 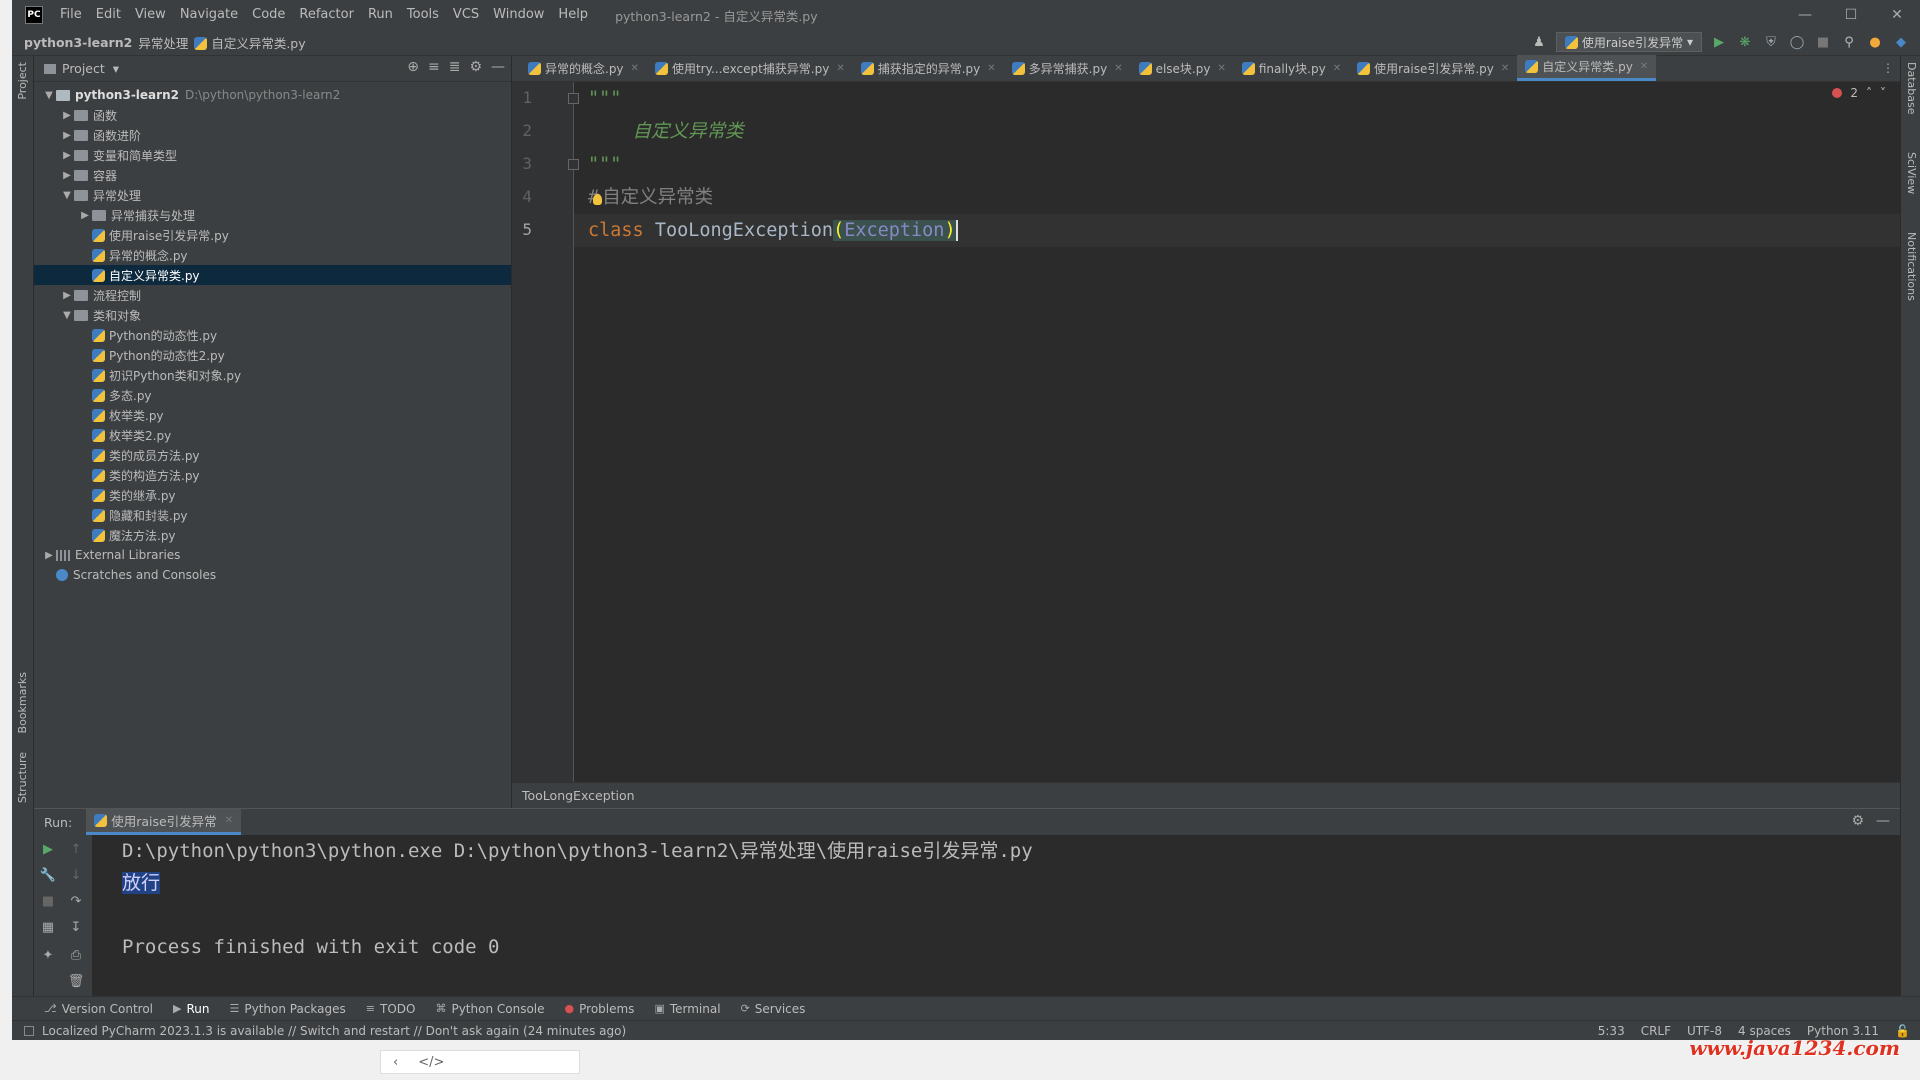 What do you see at coordinates (22, 702) in the screenshot?
I see `bookmarks-tool-tab: Bookmarks` at bounding box center [22, 702].